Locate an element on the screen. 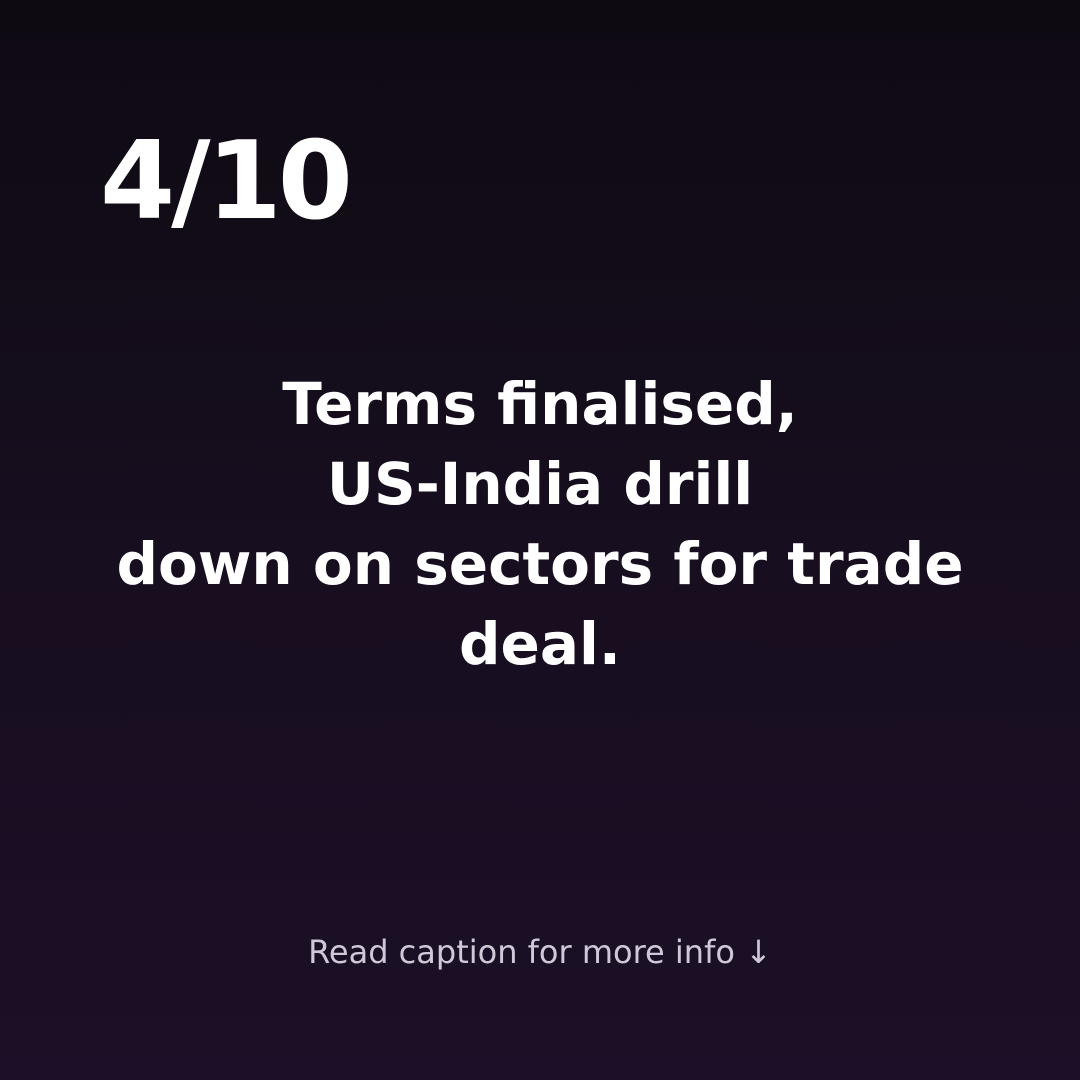  headline-line-3: down on sectors for trade is located at coordinates (540, 564).